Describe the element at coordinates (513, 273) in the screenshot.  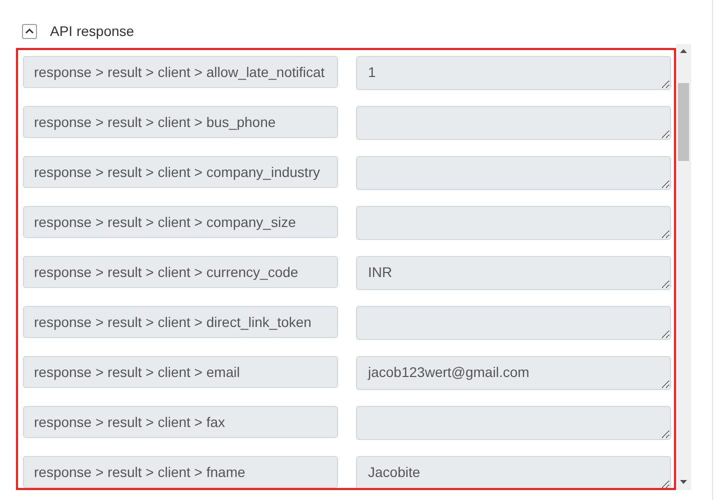
I see `value-field: INR` at that location.